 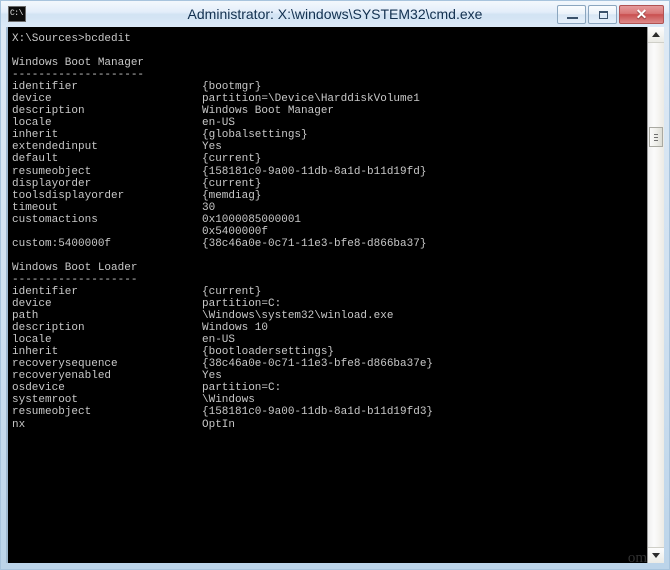 I want to click on property-value: {38c46a0e-0c71-11e3-bfe8-d866ba37}, so click(x=314, y=243).